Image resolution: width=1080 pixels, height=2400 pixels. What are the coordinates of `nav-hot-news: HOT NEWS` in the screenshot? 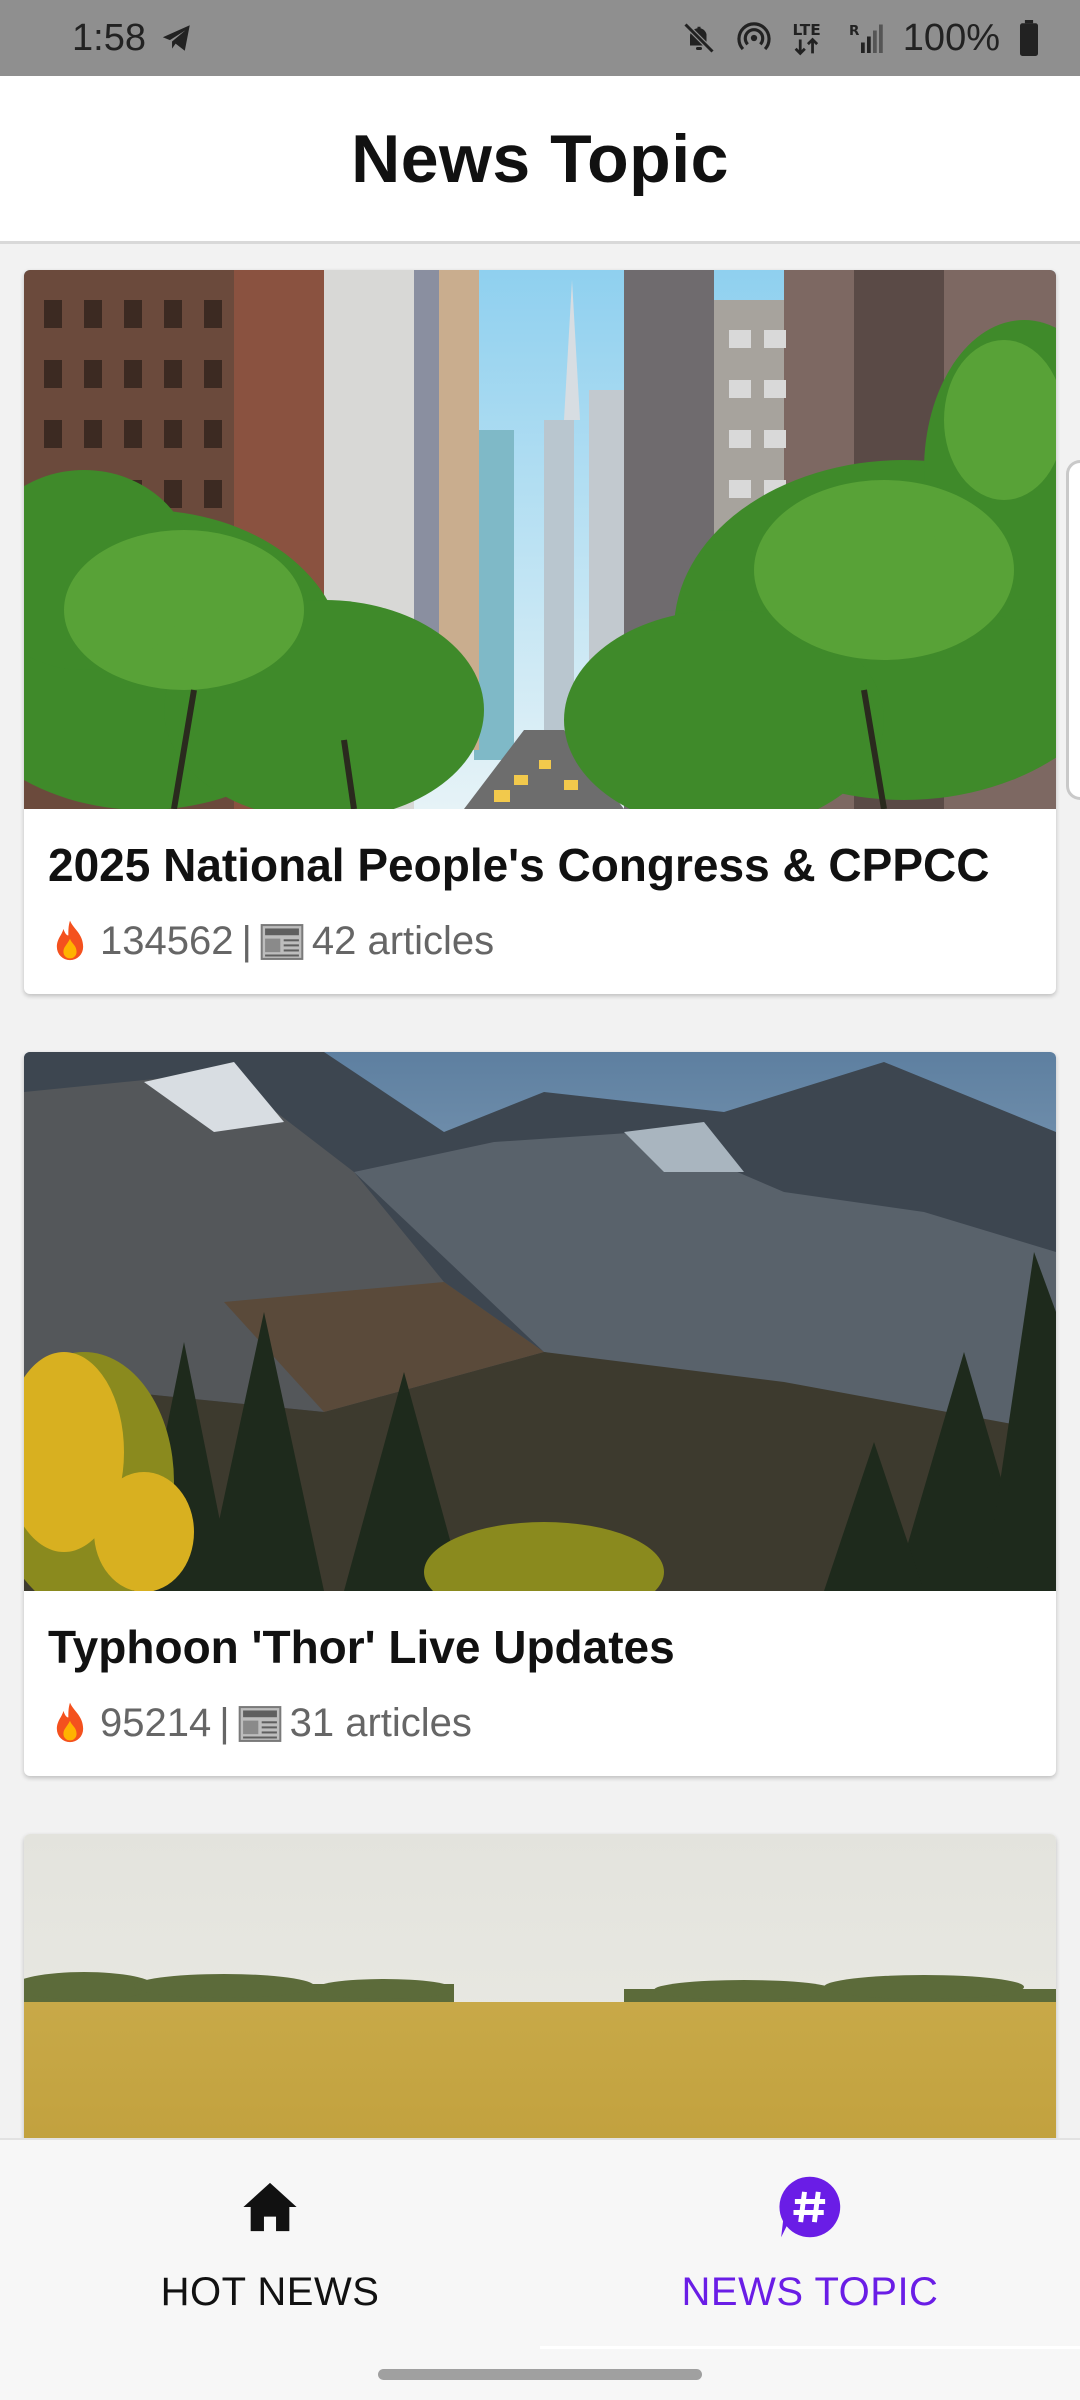 It's located at (270, 2245).